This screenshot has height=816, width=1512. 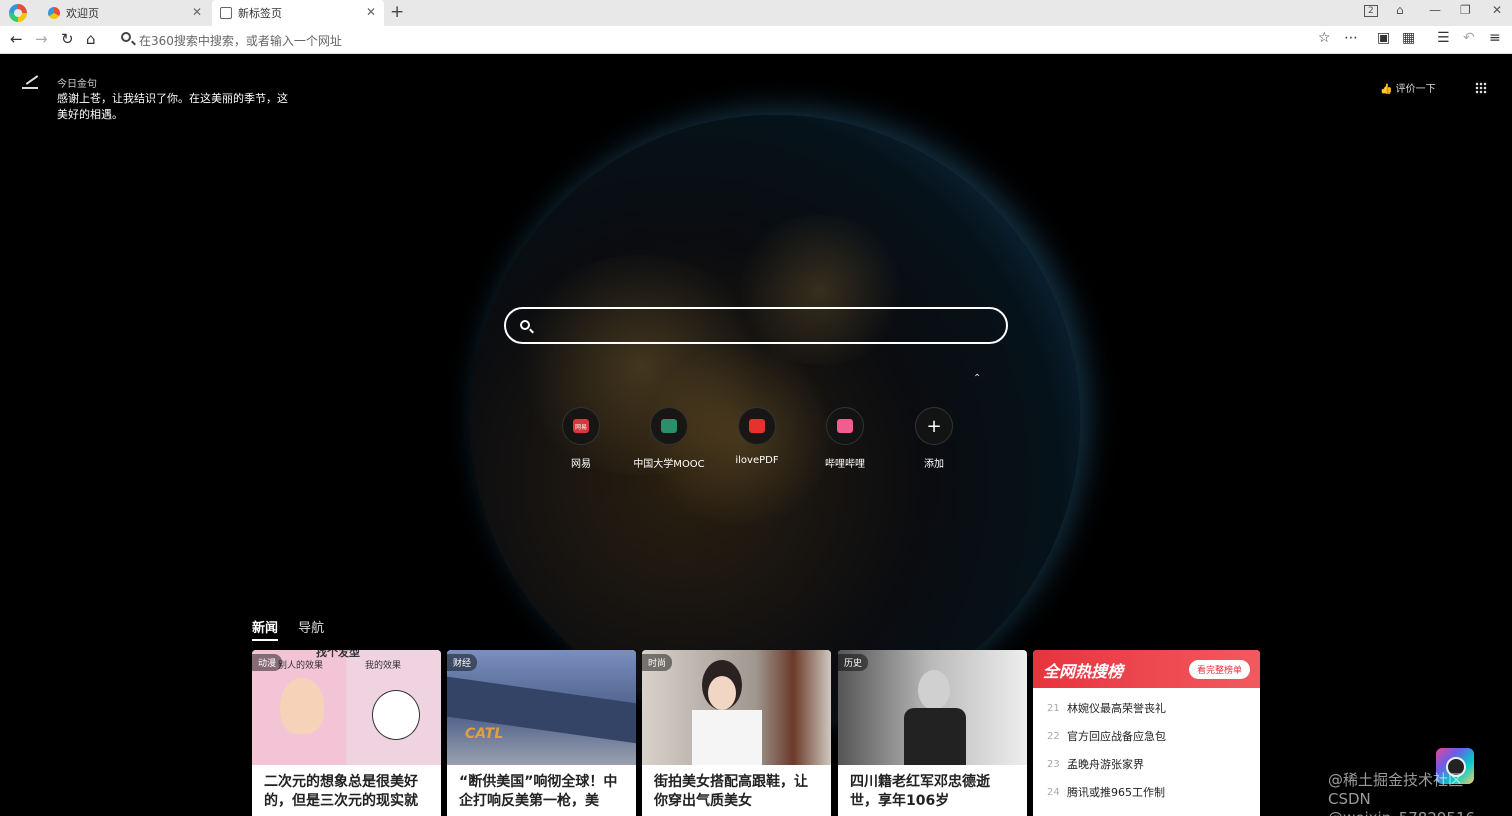 What do you see at coordinates (932, 707) in the screenshot?
I see `card-image: 历史` at bounding box center [932, 707].